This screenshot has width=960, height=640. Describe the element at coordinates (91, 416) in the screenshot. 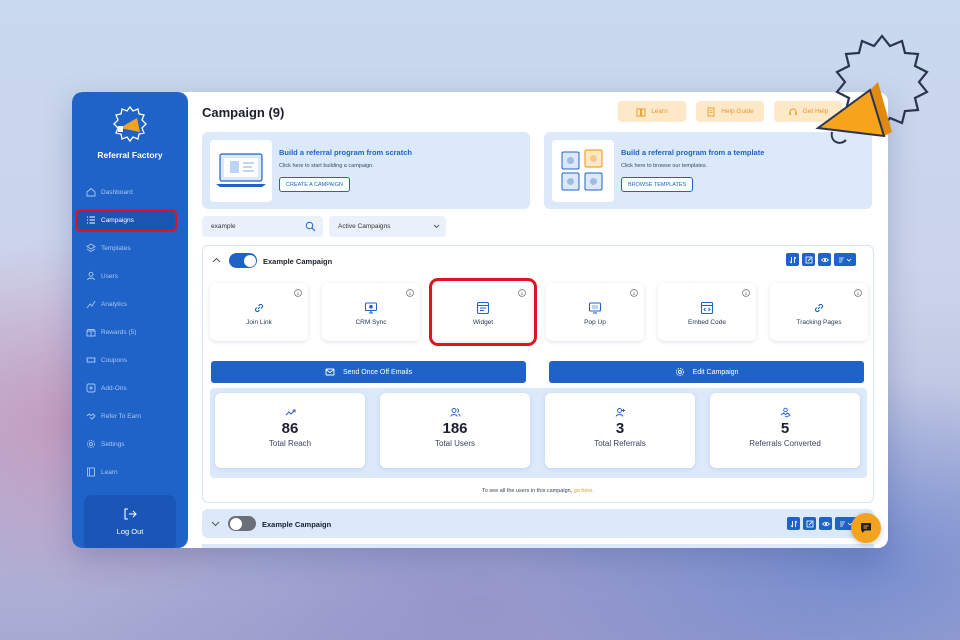

I see `handshake-icon` at that location.